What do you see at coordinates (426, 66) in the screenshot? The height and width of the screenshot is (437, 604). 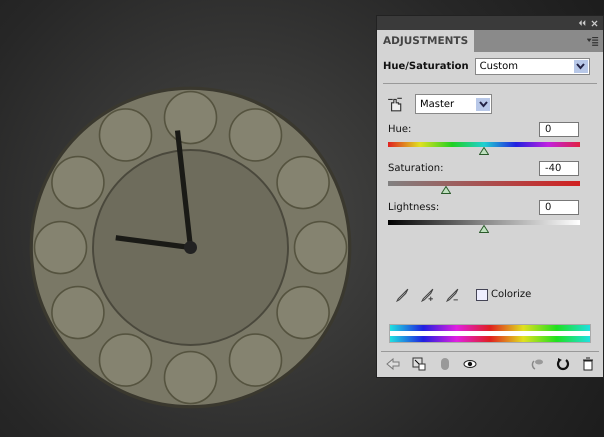 I see `adjustment-title: Hue/Saturation` at bounding box center [426, 66].